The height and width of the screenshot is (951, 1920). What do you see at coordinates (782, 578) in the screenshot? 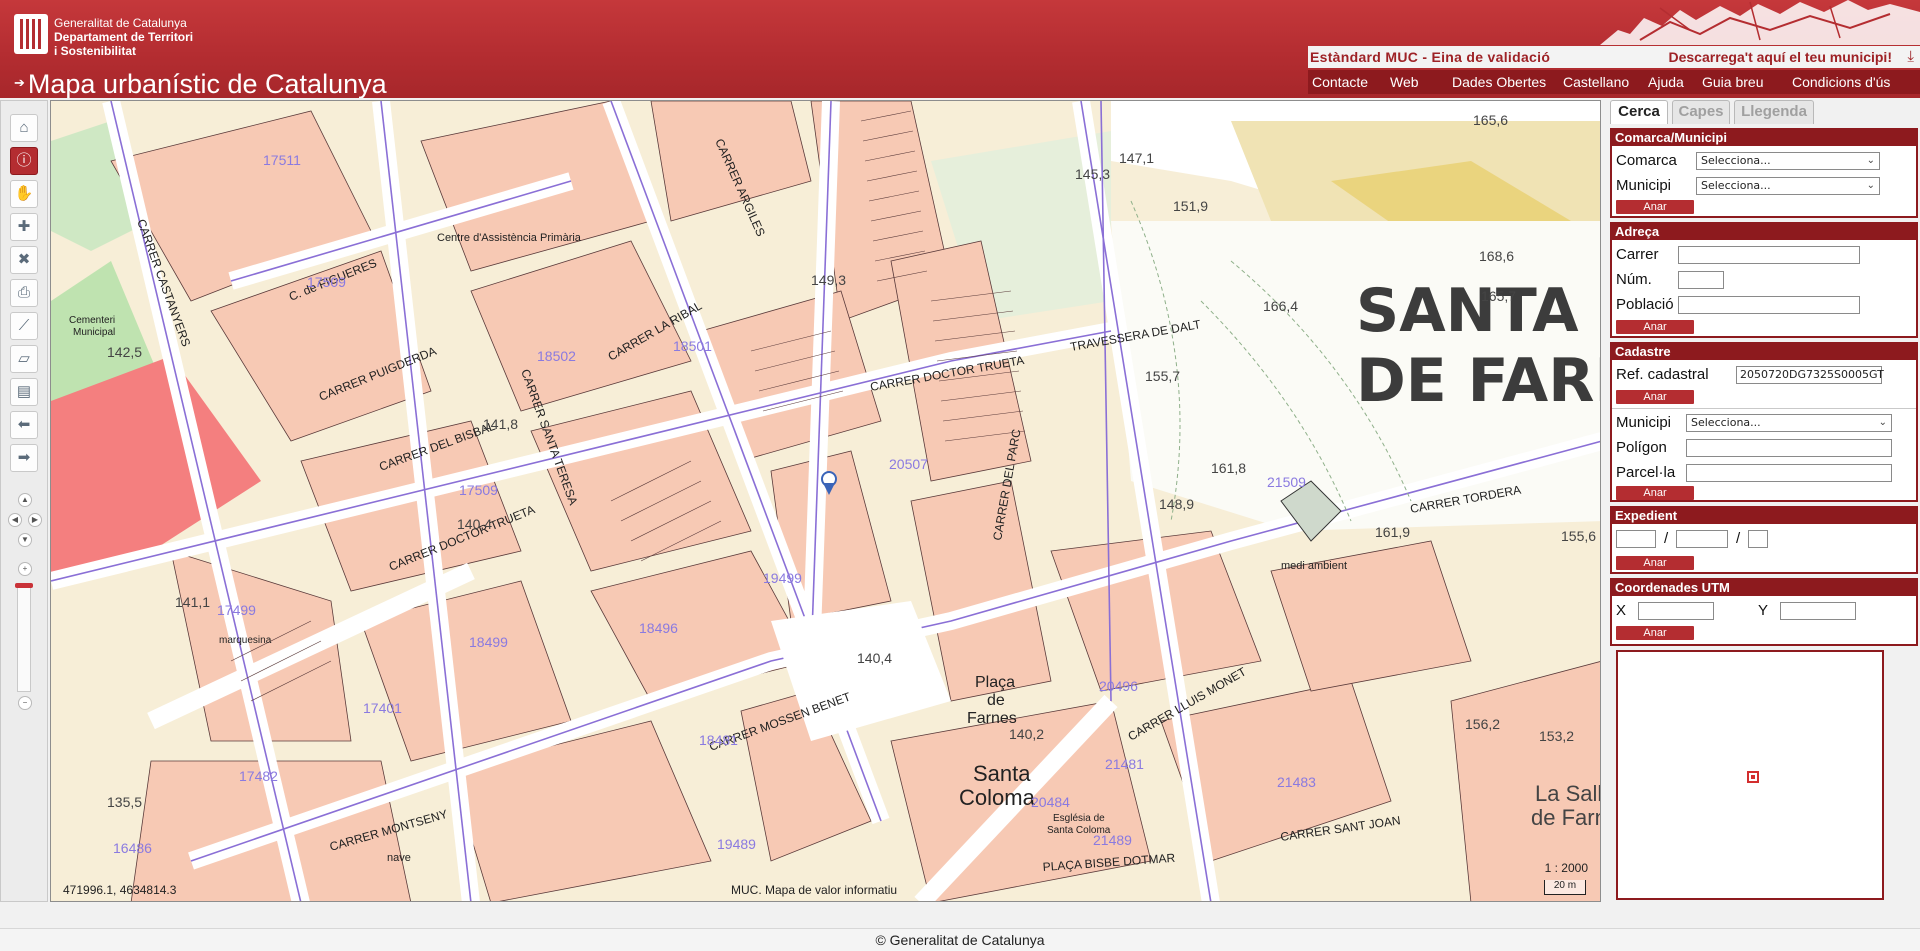
I see `parcel-number: 19499` at bounding box center [782, 578].